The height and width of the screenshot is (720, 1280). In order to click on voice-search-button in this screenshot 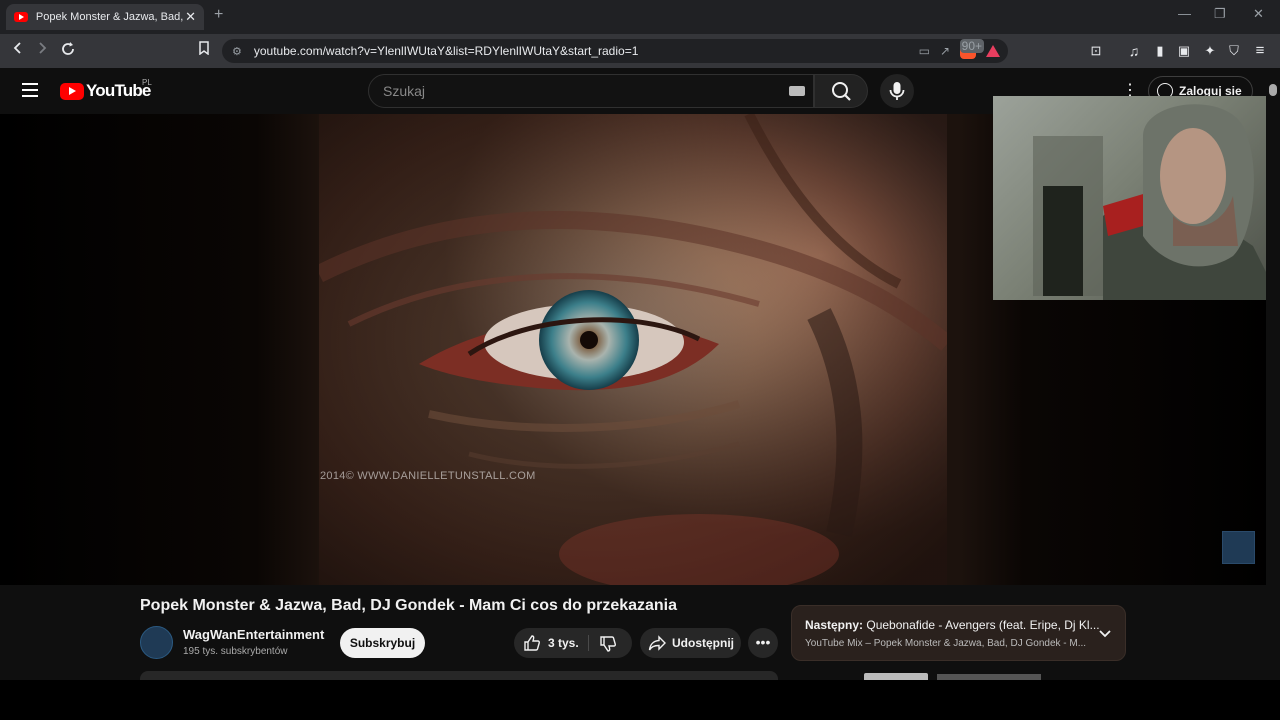, I will do `click(897, 91)`.